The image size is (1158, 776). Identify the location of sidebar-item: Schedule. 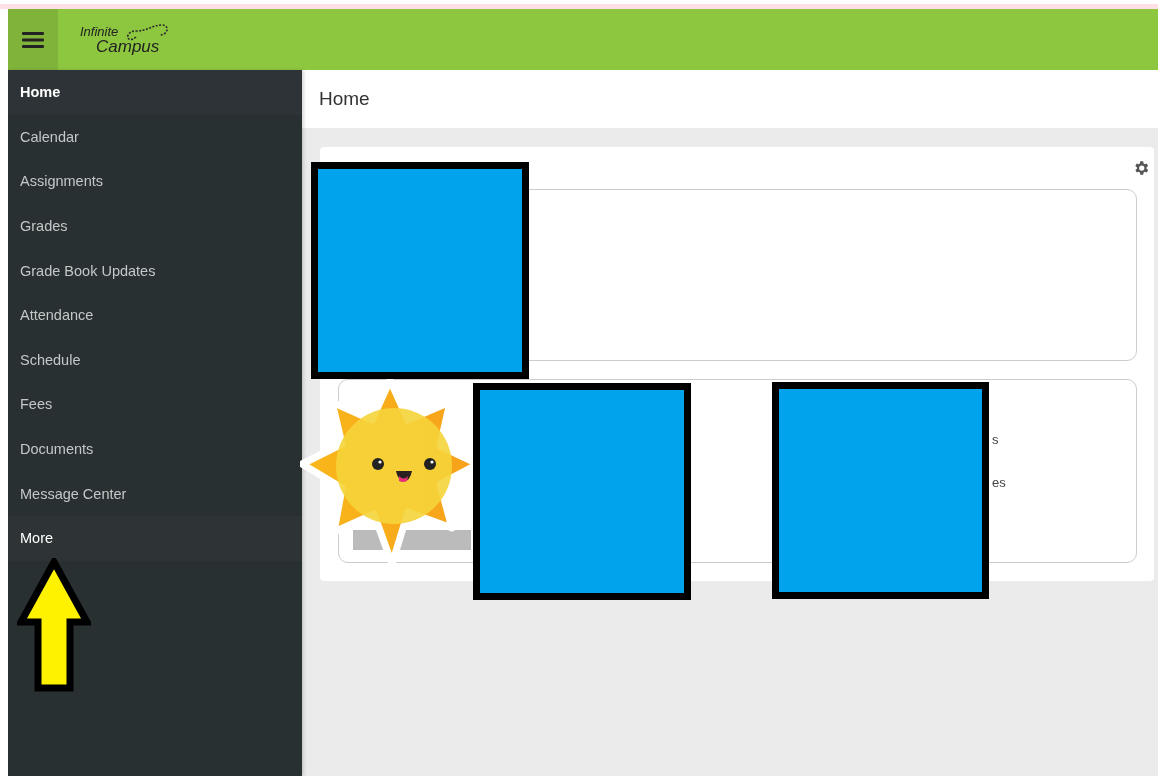
(155, 360).